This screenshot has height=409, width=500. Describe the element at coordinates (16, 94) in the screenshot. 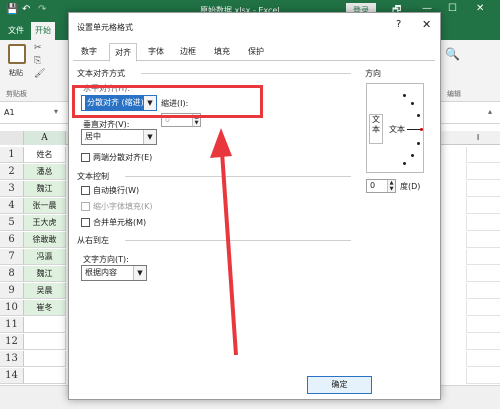

I see `clipboard-group-label: 剪贴板` at that location.